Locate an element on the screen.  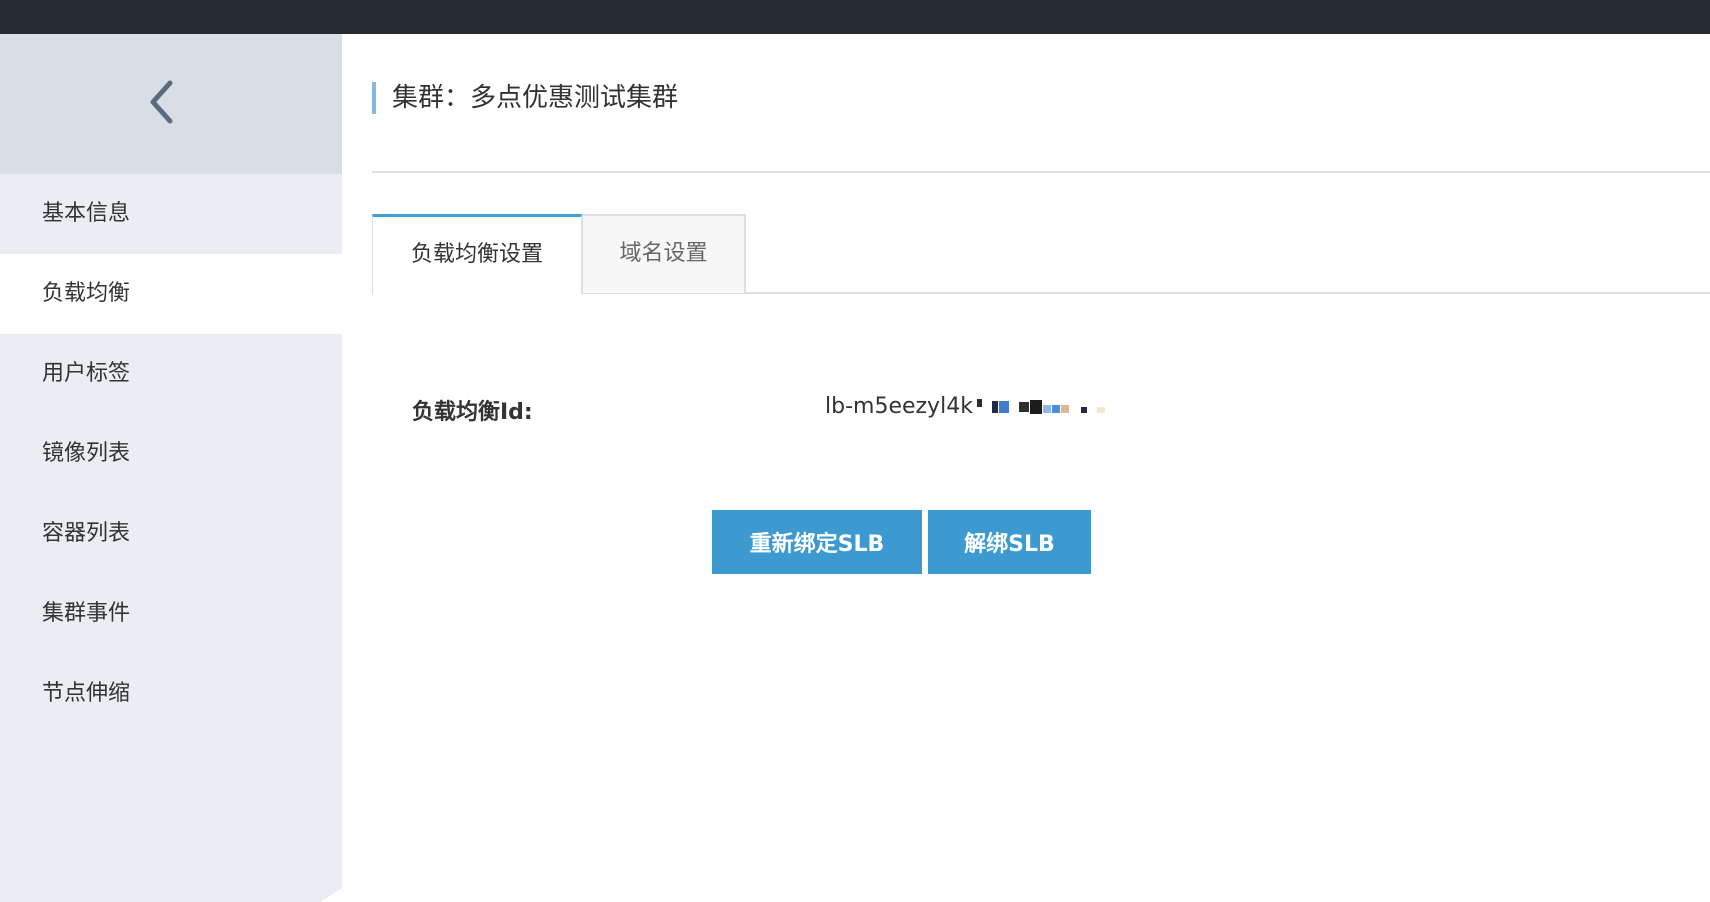
sidebar-item-label: 集群事件 is located at coordinates (86, 613).